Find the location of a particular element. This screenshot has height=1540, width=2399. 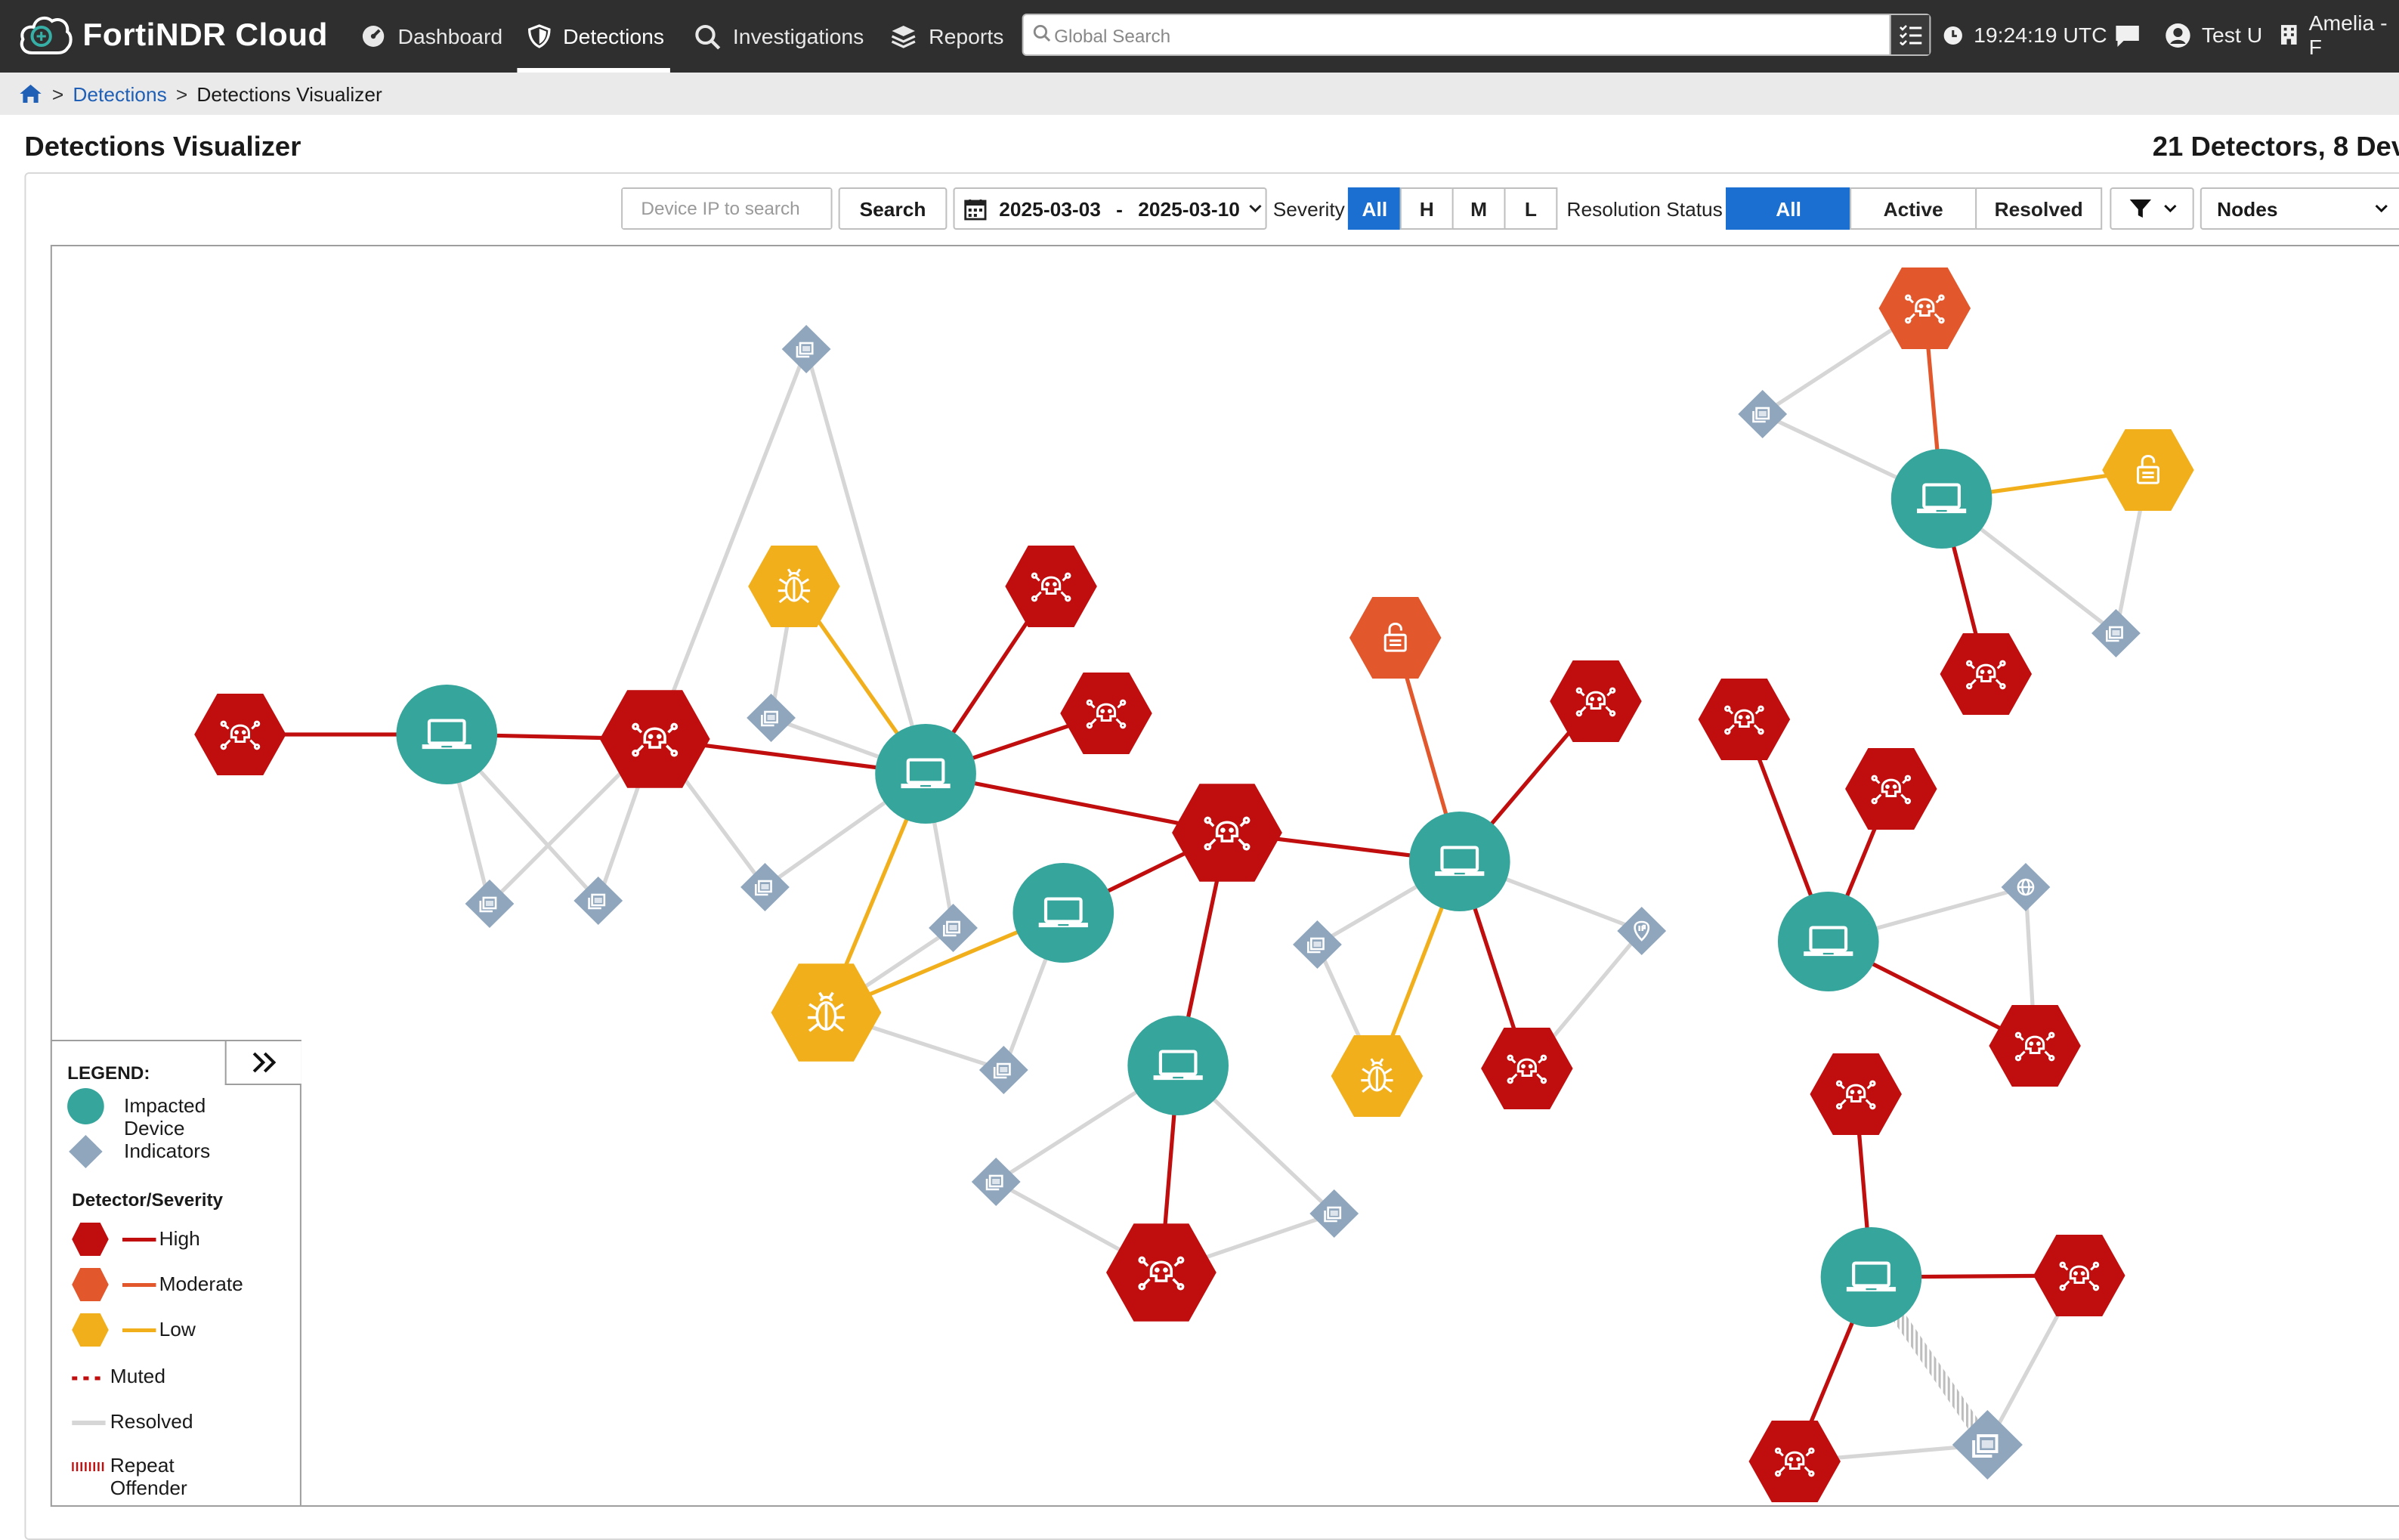

device-ip-field is located at coordinates (727, 208).